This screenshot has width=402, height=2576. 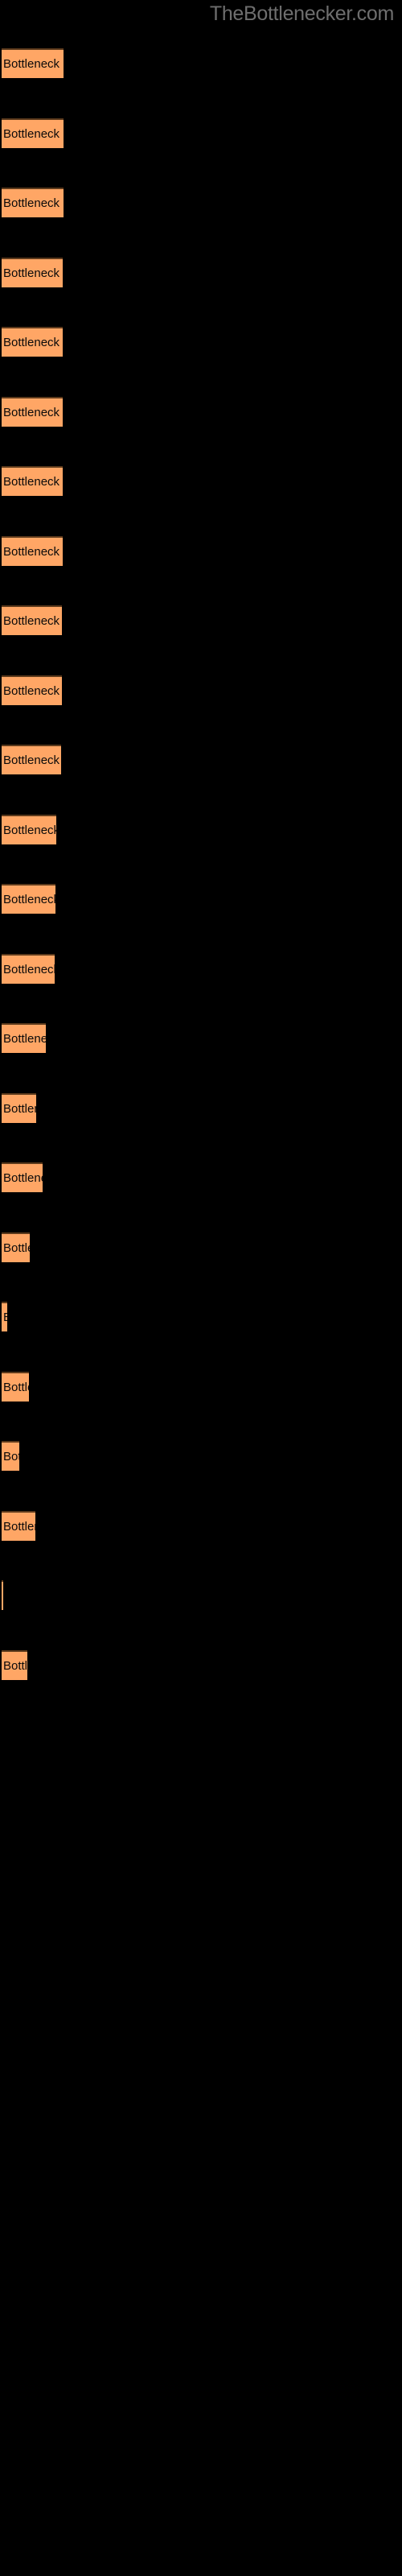 I want to click on bar-12: Bottleneck result, so click(x=29, y=829).